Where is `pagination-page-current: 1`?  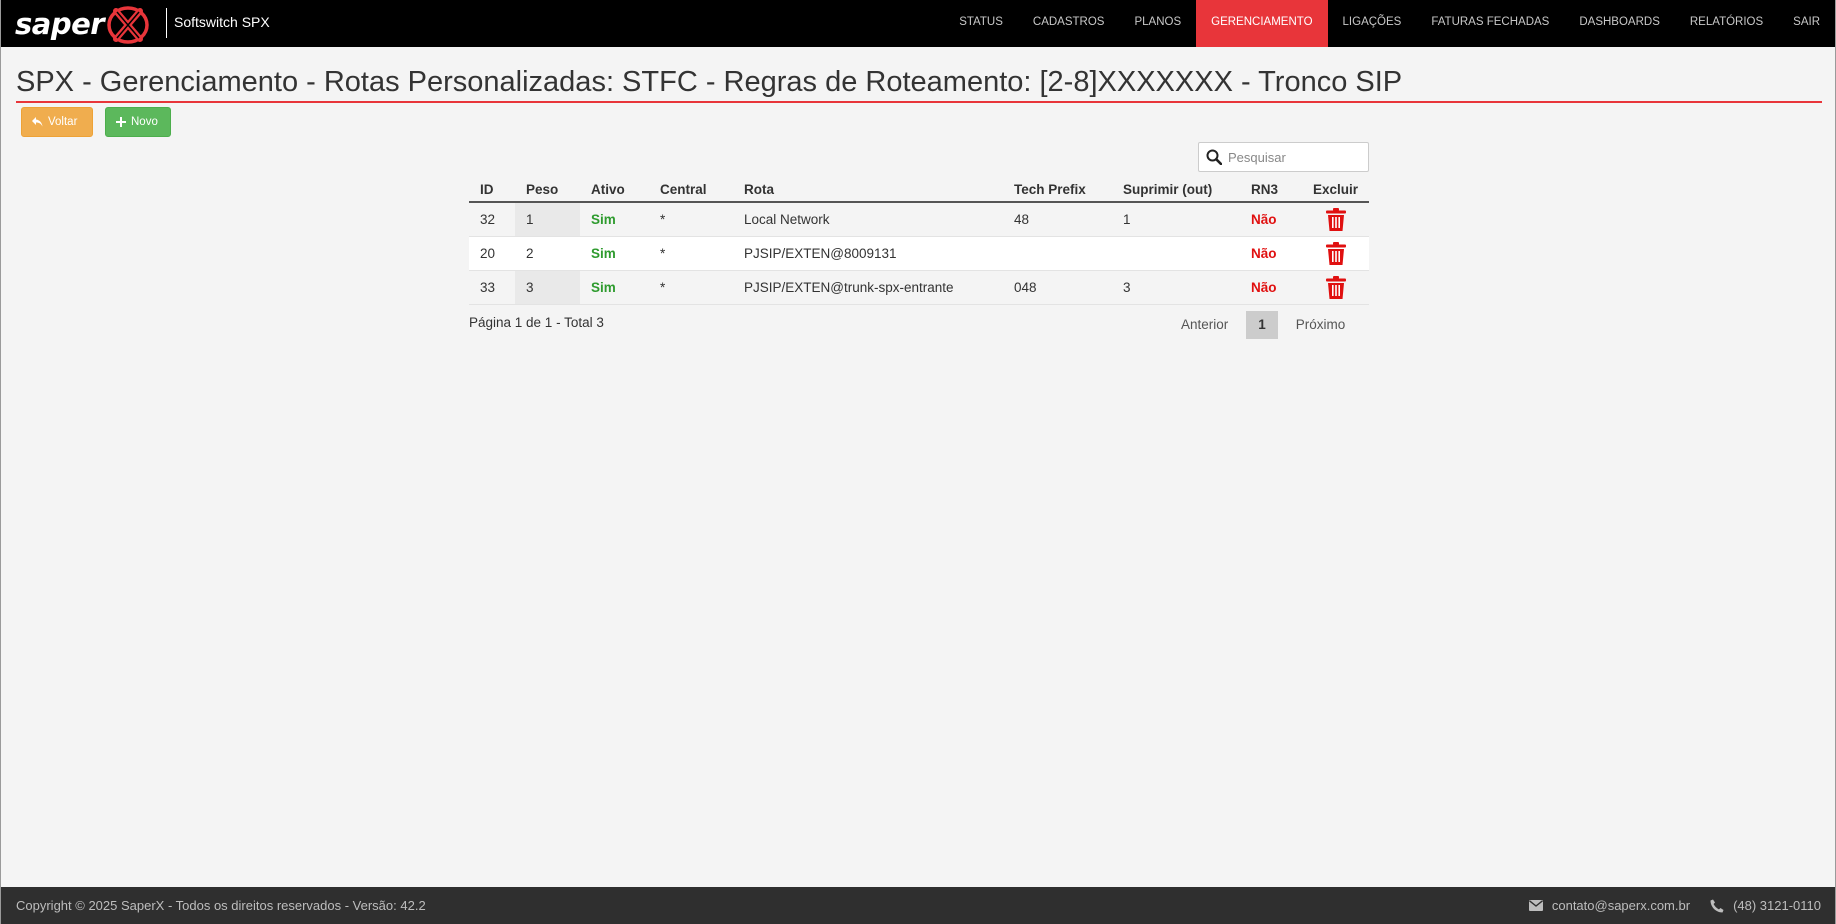 pagination-page-current: 1 is located at coordinates (1262, 325).